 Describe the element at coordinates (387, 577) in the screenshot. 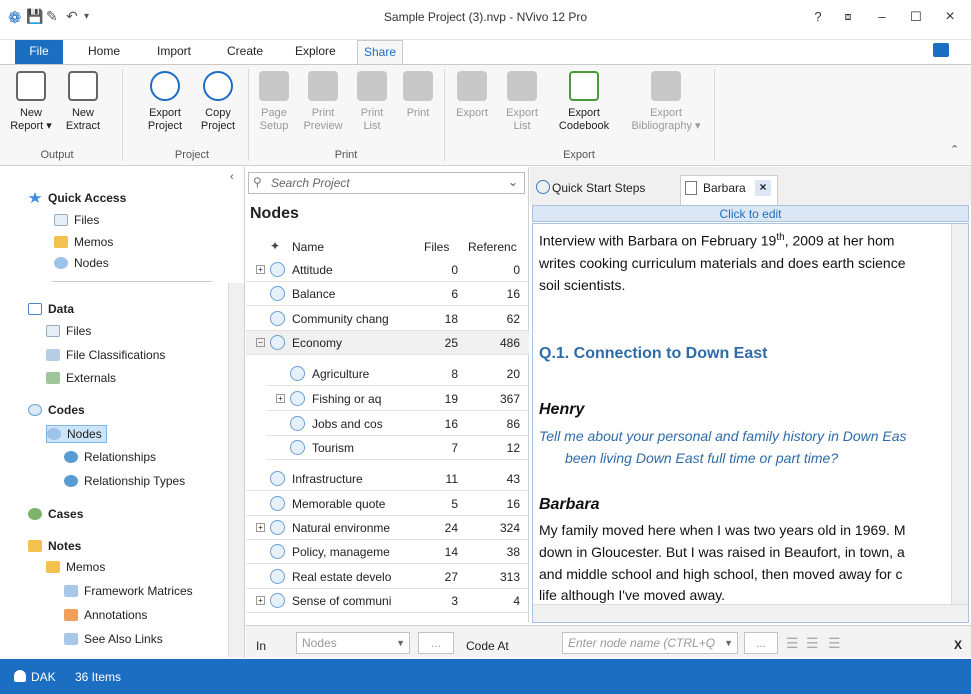

I see `table-row: Real estate develo 27 313` at that location.